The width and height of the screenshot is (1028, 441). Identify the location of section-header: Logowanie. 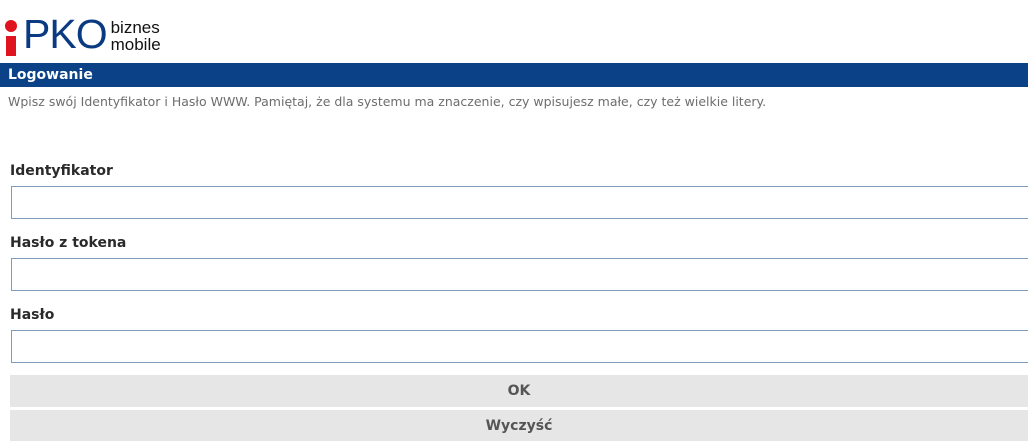
(514, 75).